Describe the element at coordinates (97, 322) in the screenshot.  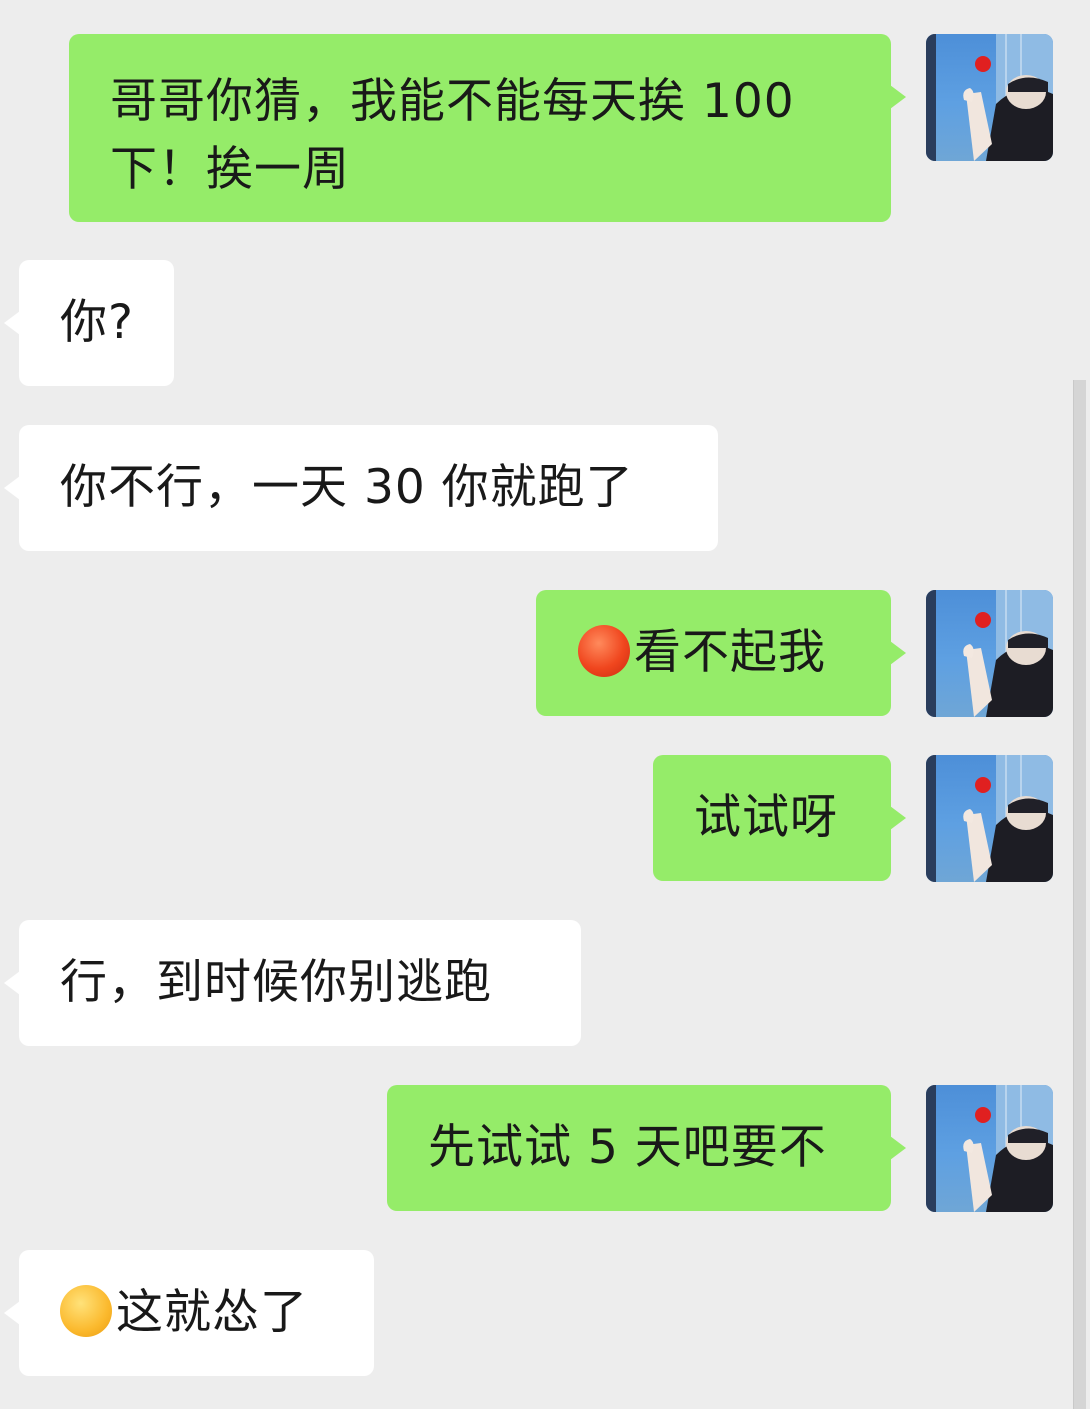
I see `message-text-line: 你?` at that location.